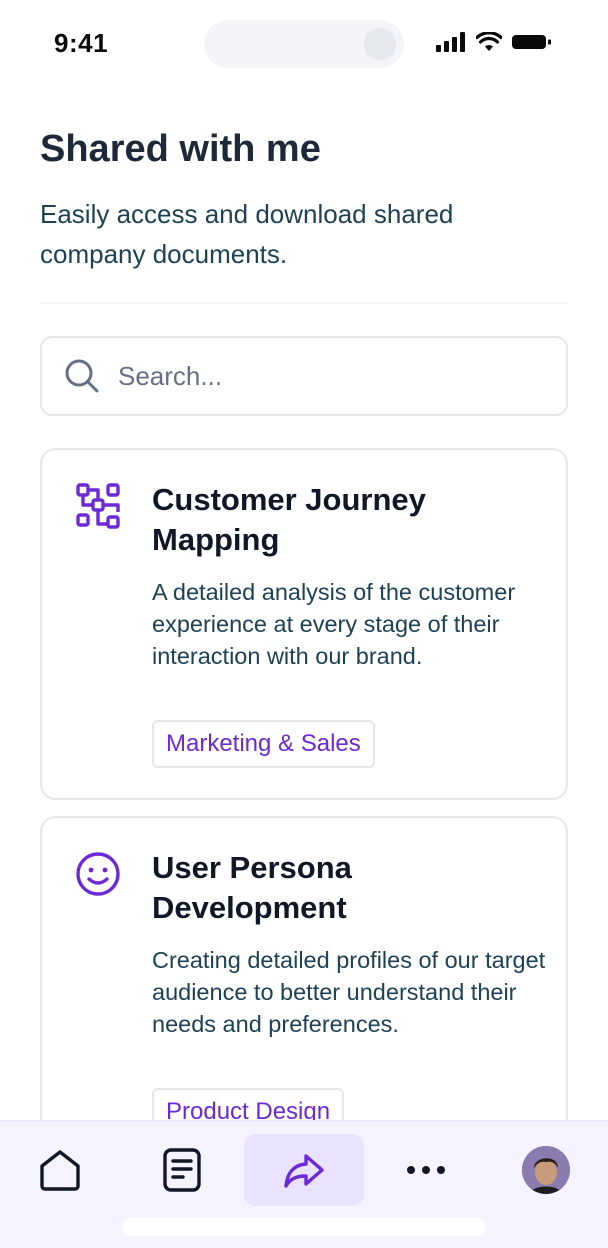 Image resolution: width=608 pixels, height=1248 pixels. What do you see at coordinates (82, 376) in the screenshot?
I see `search-icon` at bounding box center [82, 376].